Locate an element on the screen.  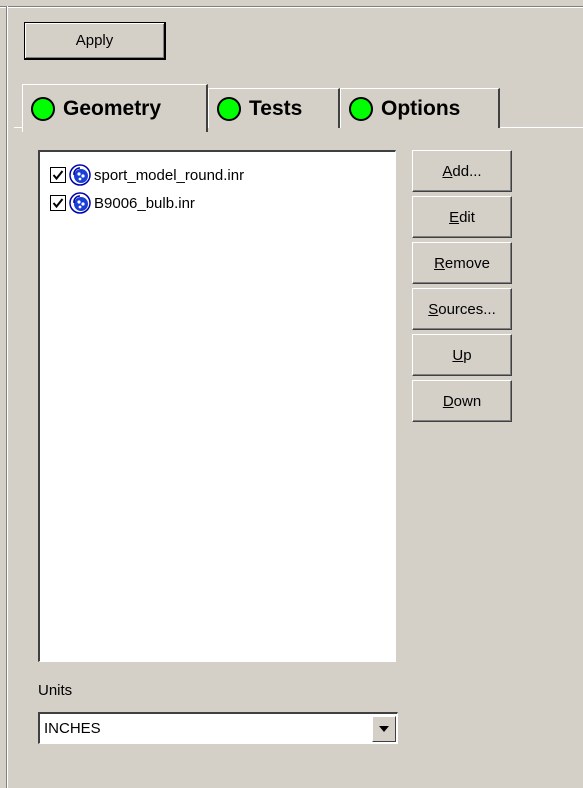
add-mnemonic: A is located at coordinates (447, 171).